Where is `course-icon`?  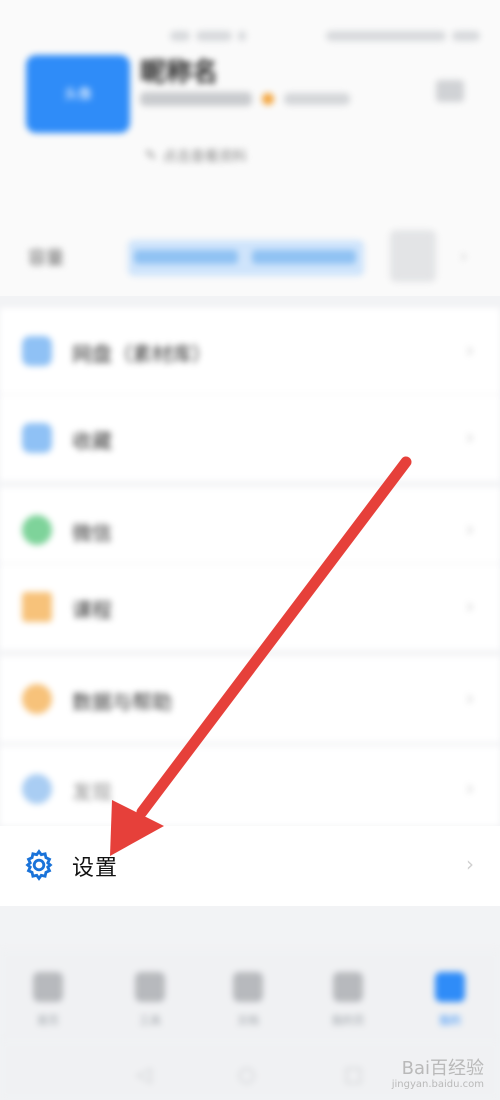 course-icon is located at coordinates (37, 607).